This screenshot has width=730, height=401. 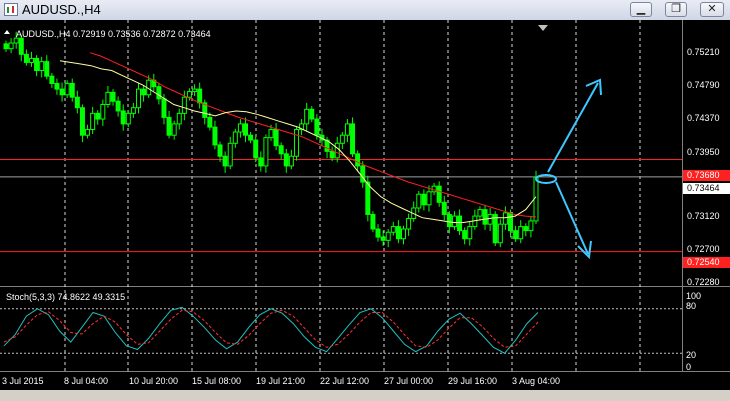 I want to click on upper-level-label: 0.73680, so click(x=703, y=175).